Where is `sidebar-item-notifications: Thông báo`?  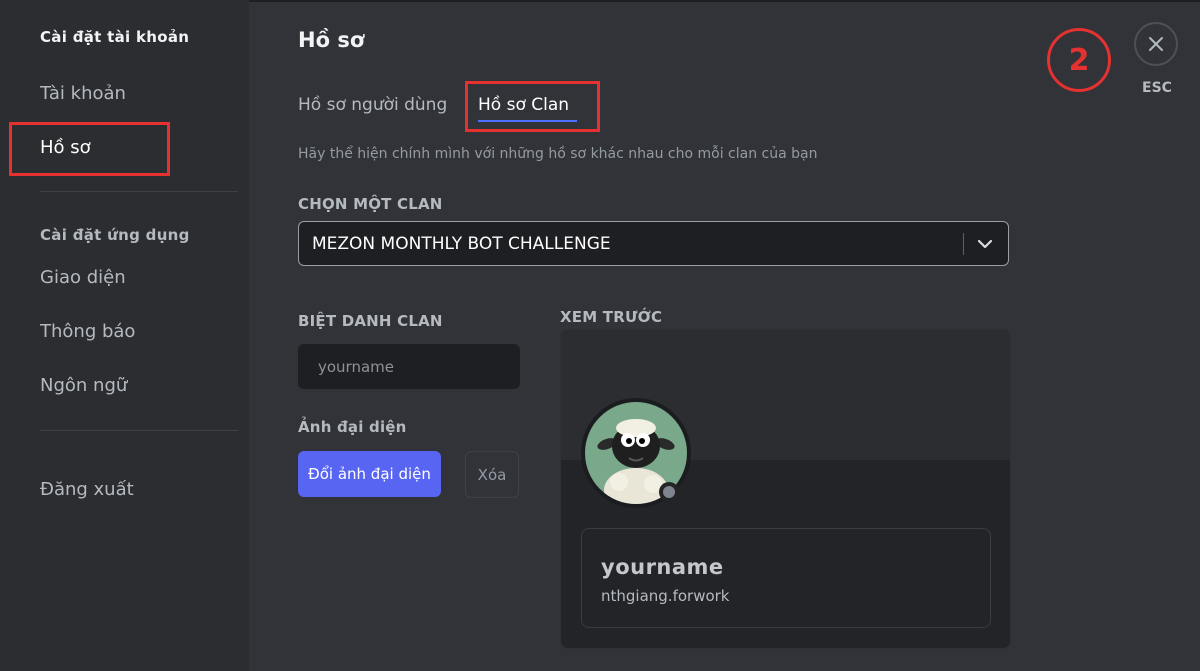
sidebar-item-notifications: Thông báo is located at coordinates (87, 331).